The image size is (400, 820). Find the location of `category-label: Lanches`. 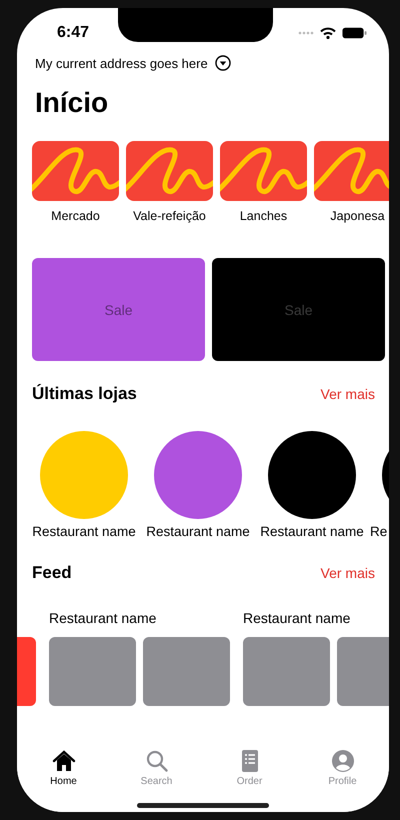

category-label: Lanches is located at coordinates (264, 216).